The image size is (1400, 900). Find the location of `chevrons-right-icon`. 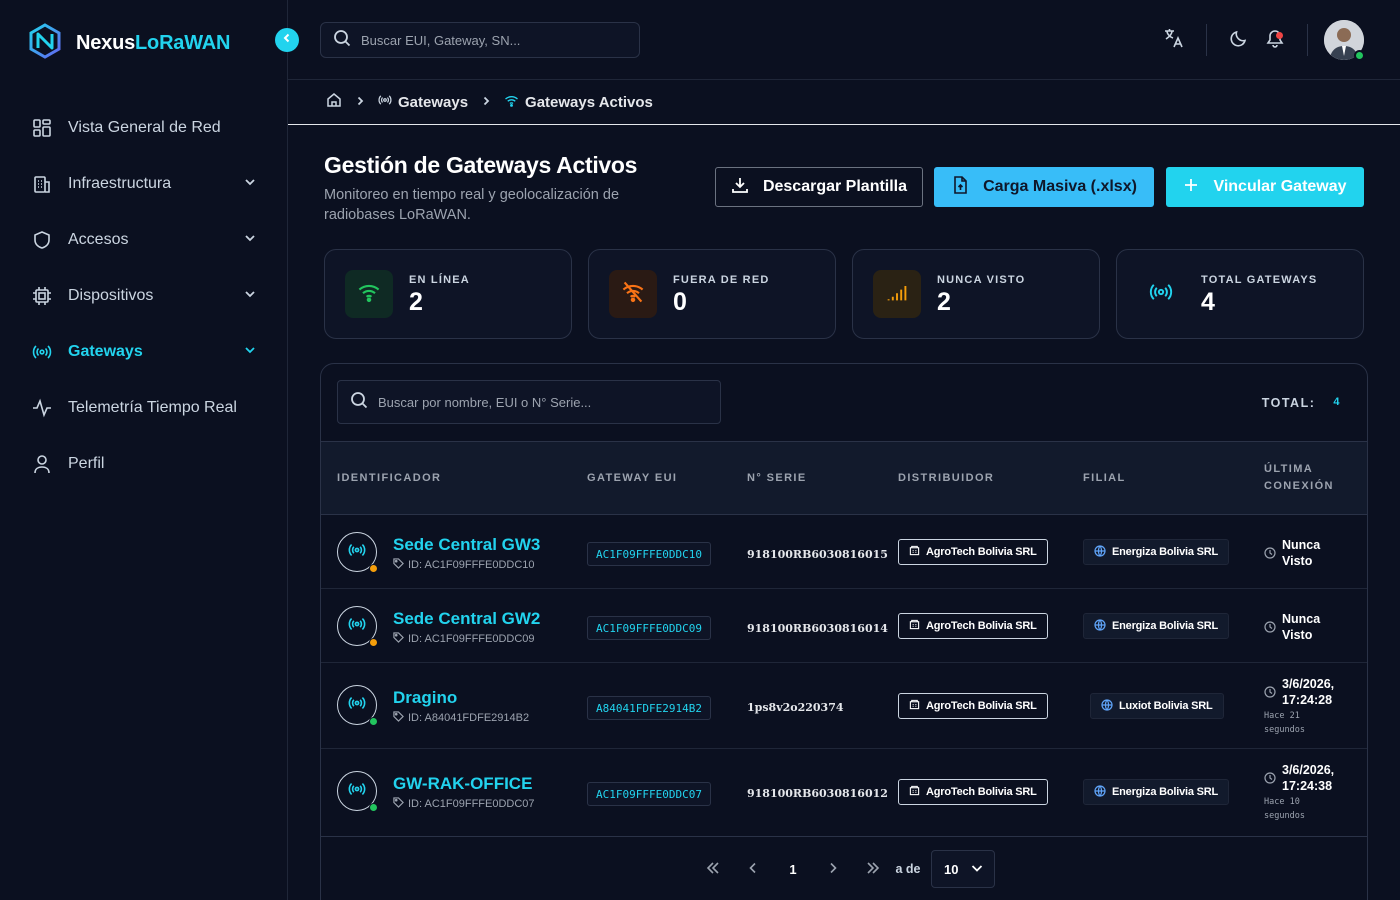

chevrons-right-icon is located at coordinates (873, 869).